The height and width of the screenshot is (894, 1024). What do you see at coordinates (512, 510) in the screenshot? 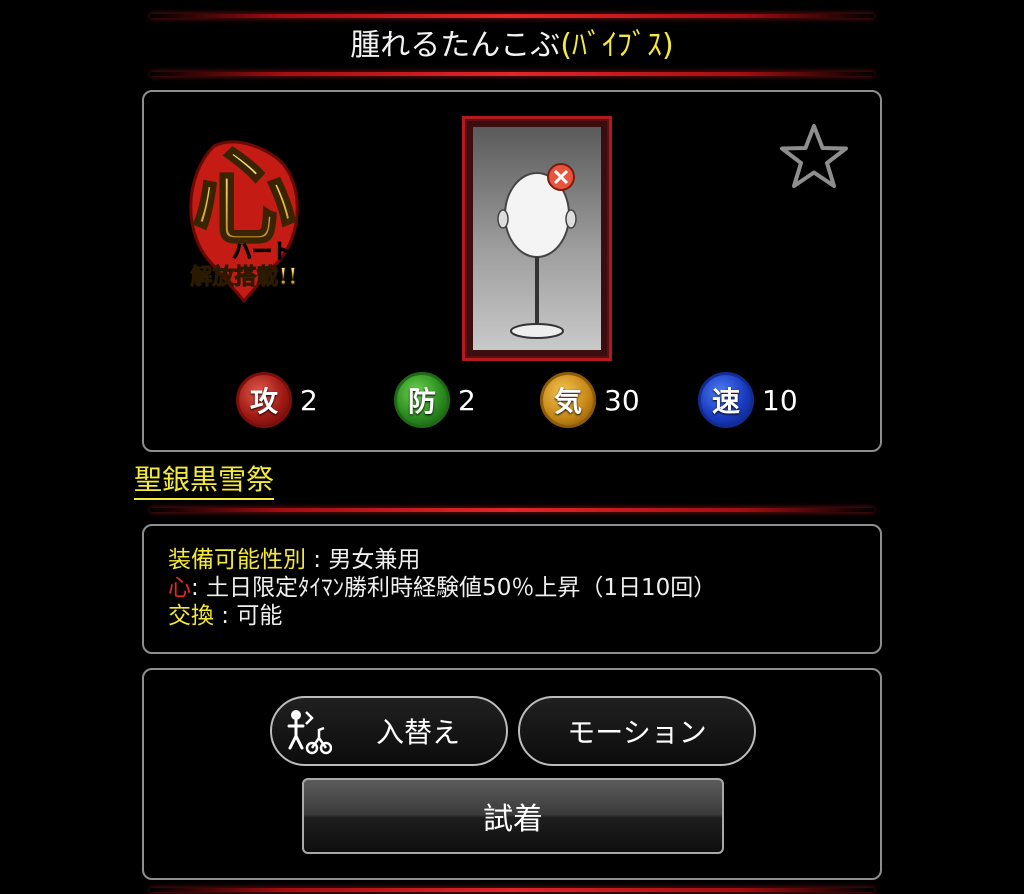
I see `info-divider` at bounding box center [512, 510].